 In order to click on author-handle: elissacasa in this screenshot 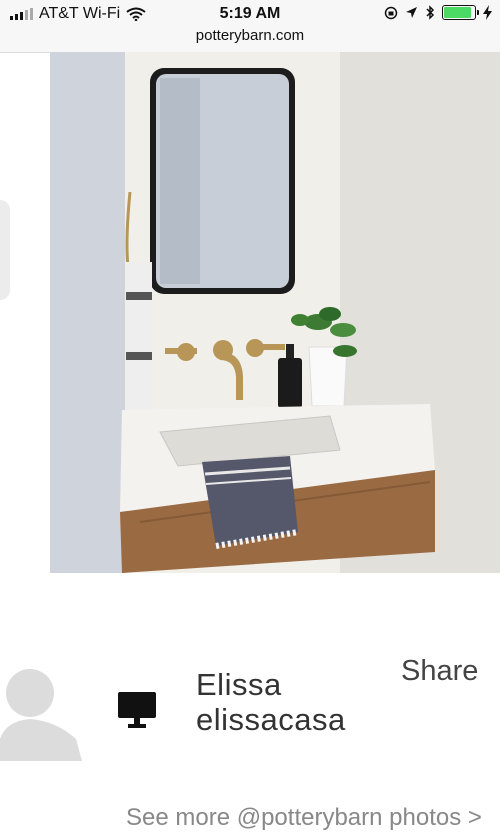, I will do `click(271, 720)`.